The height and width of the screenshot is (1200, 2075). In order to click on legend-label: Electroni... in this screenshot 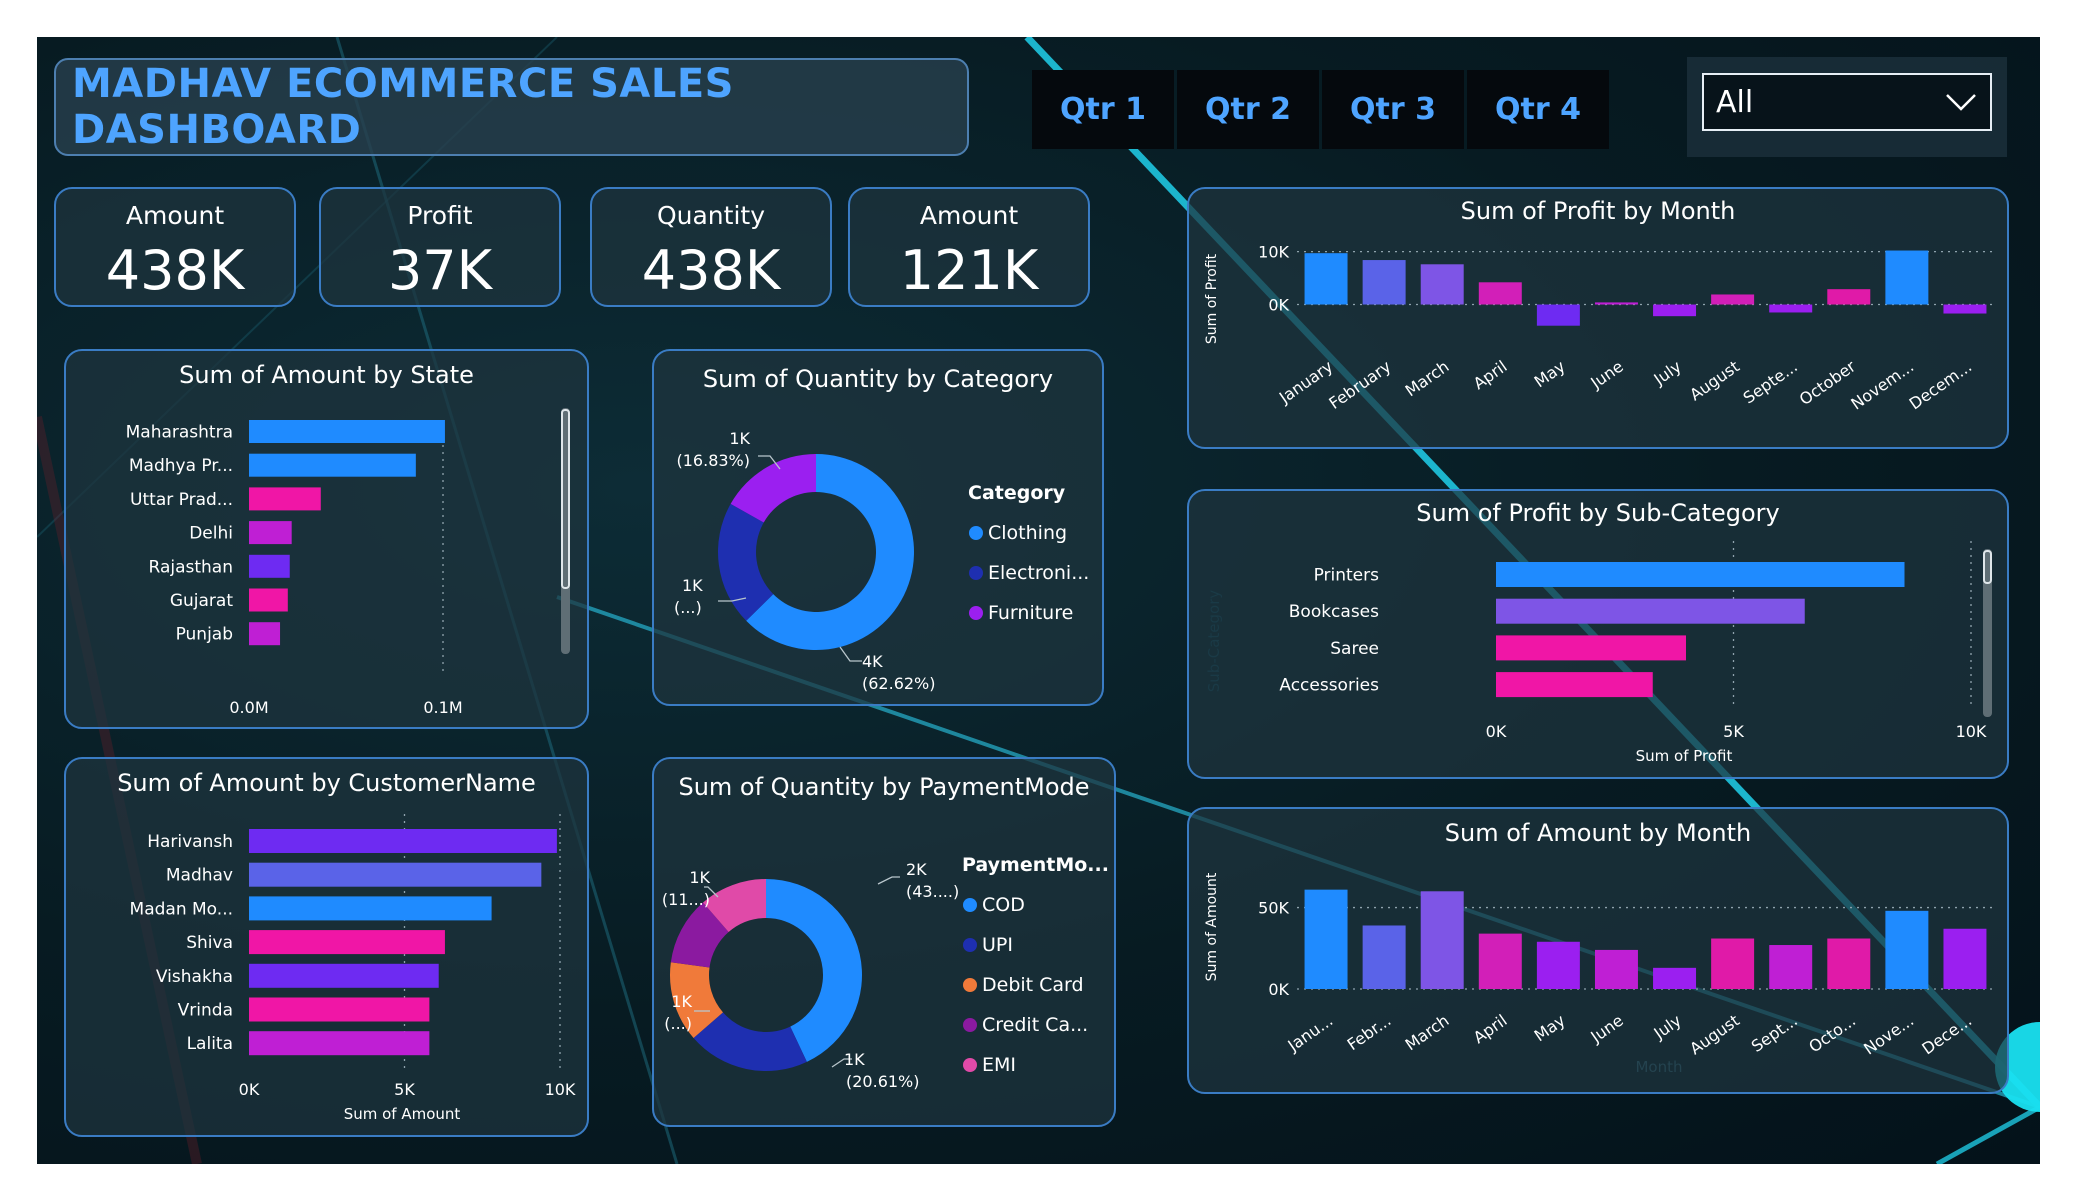, I will do `click(1038, 573)`.